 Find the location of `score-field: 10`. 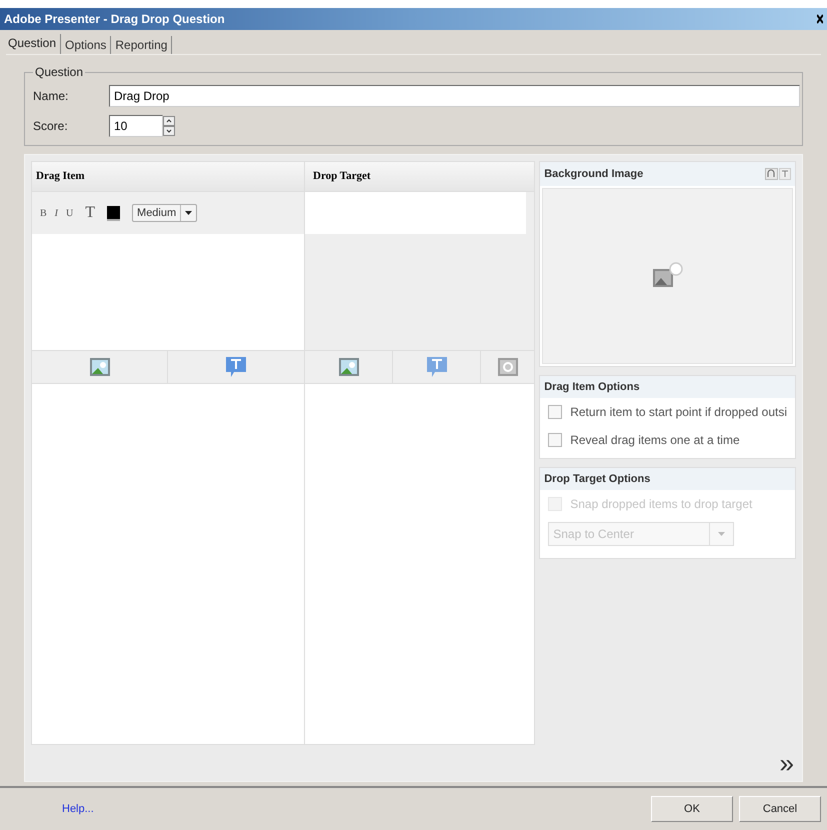

score-field: 10 is located at coordinates (136, 126).